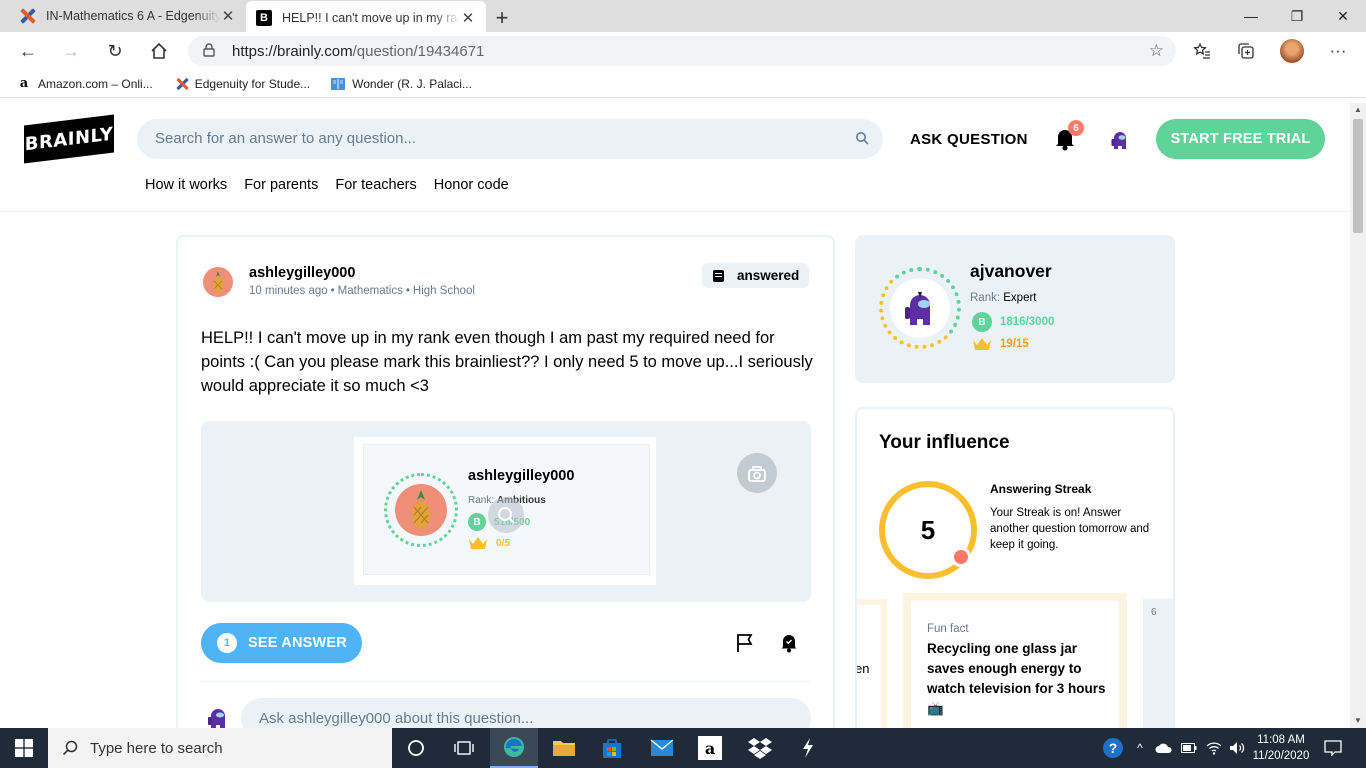 This screenshot has height=768, width=1366. What do you see at coordinates (302, 273) in the screenshot?
I see `asker-username: ashleygilley000` at bounding box center [302, 273].